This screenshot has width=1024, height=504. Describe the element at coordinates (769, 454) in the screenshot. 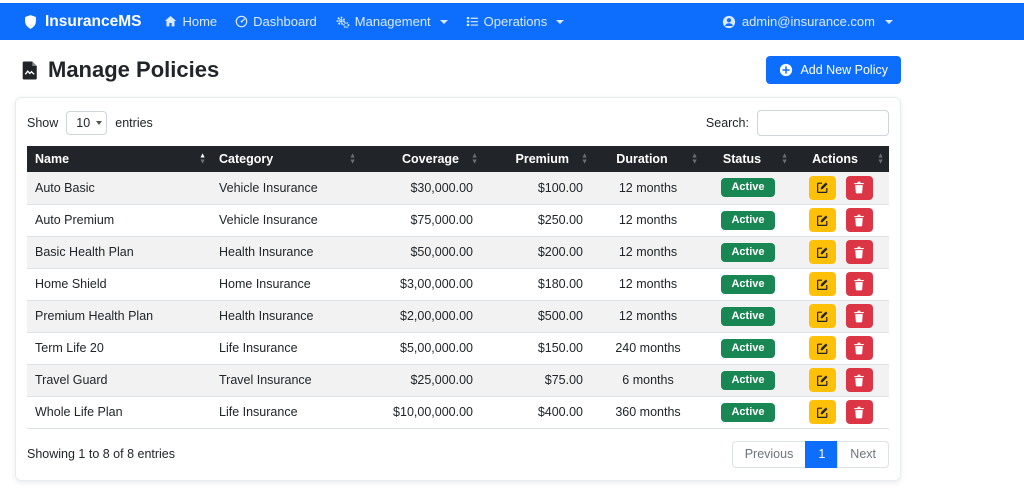

I see `pagination-previous: Previous` at that location.